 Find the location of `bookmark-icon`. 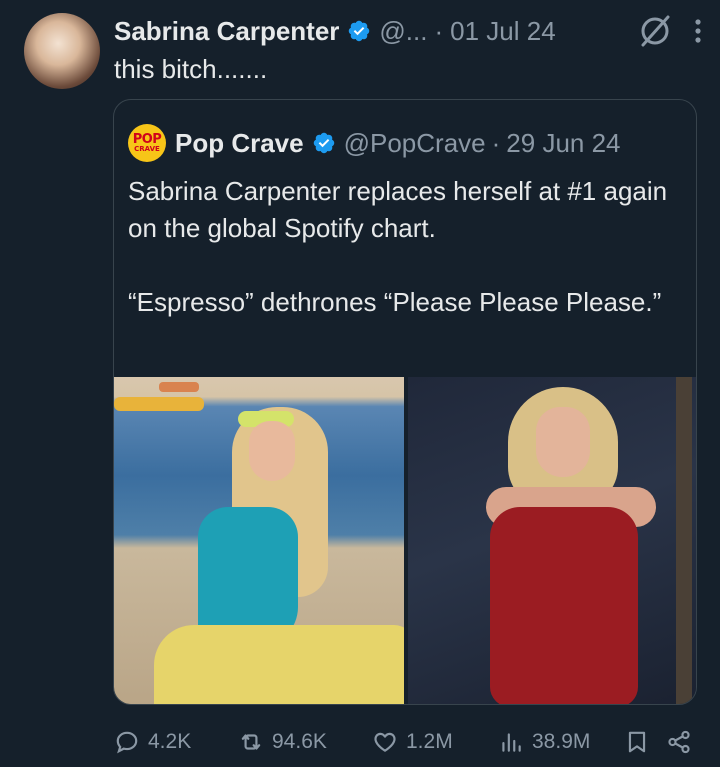

bookmark-icon is located at coordinates (637, 742).